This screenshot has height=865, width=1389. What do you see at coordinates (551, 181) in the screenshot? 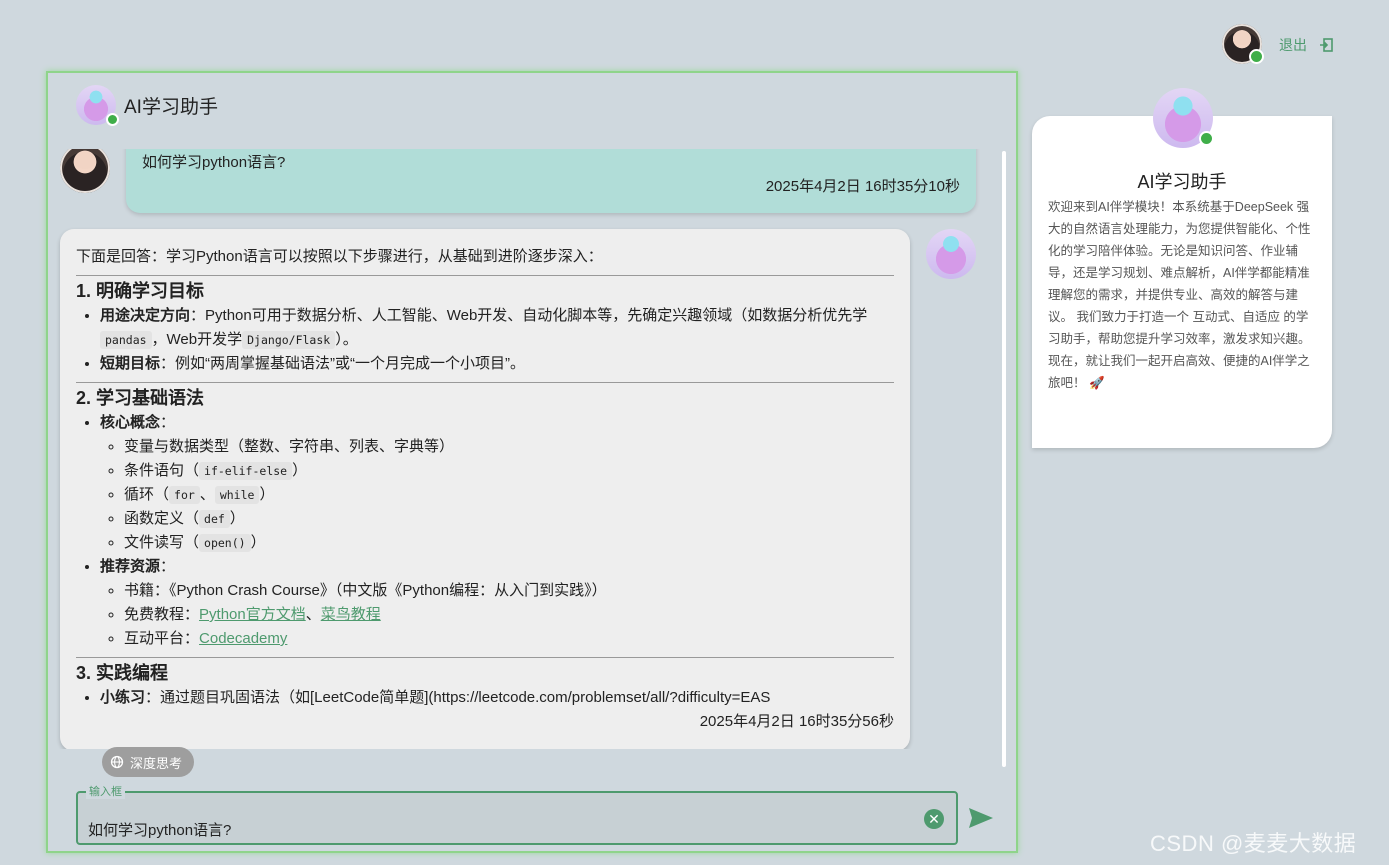
I see `user-message-bubble: 如何学习python语言? 2025年4月2日 16时35分10秒` at bounding box center [551, 181].